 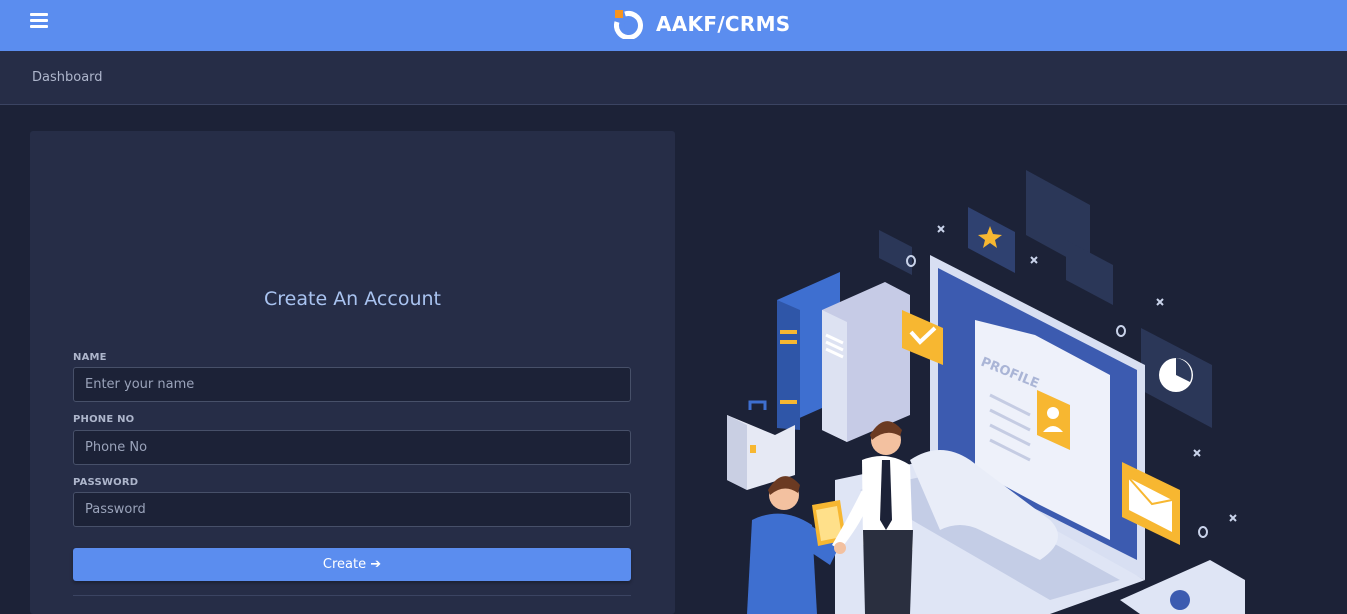 What do you see at coordinates (673, 78) in the screenshot?
I see `breadcrumb-bar: Dashboard` at bounding box center [673, 78].